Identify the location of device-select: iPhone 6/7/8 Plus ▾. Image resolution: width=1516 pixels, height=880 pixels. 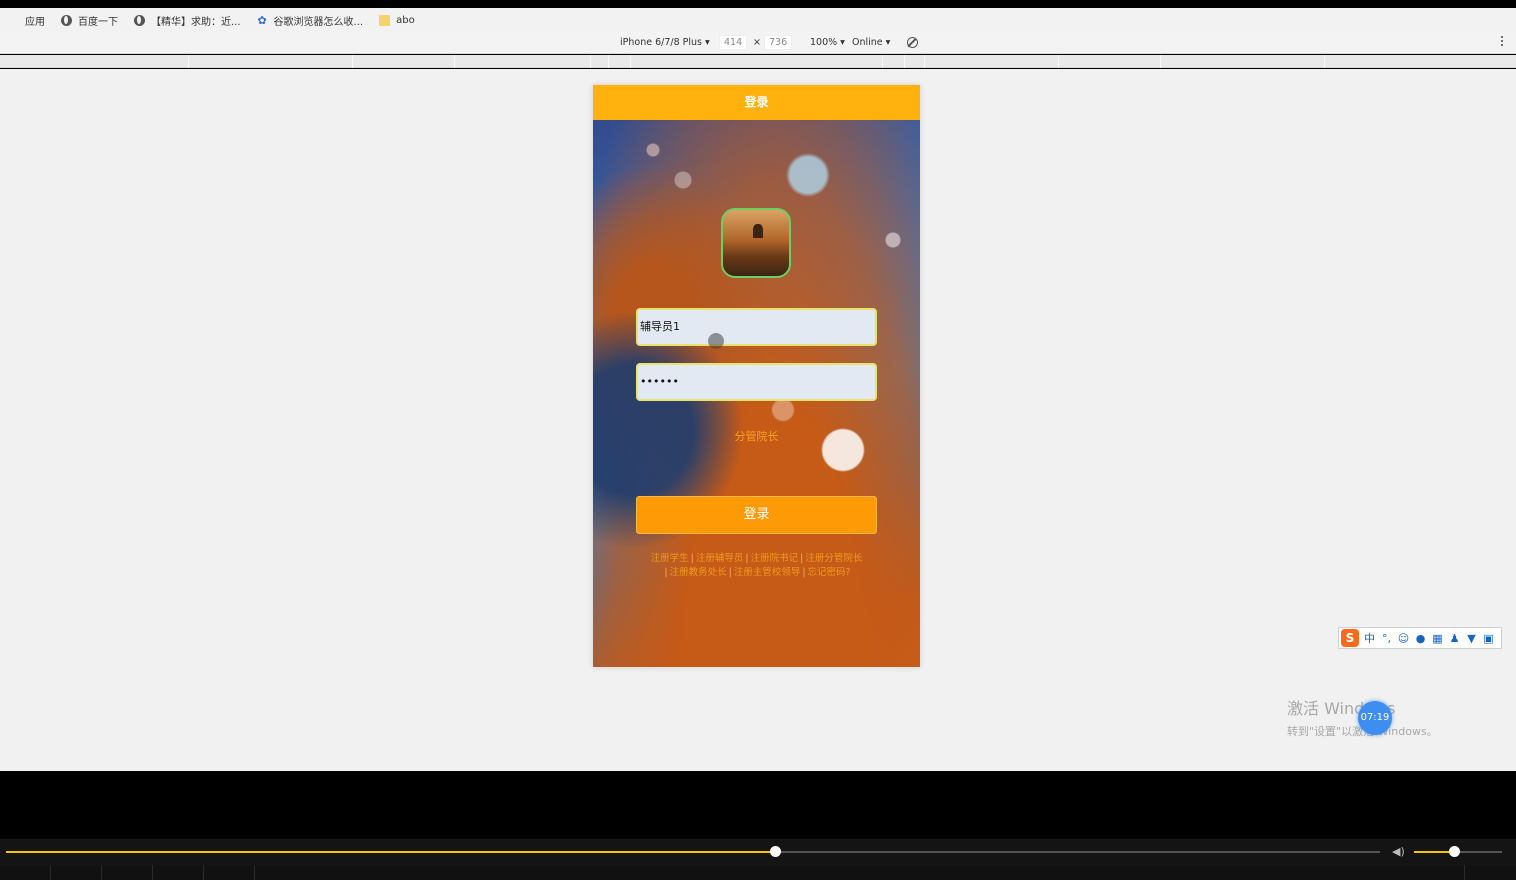
(665, 42).